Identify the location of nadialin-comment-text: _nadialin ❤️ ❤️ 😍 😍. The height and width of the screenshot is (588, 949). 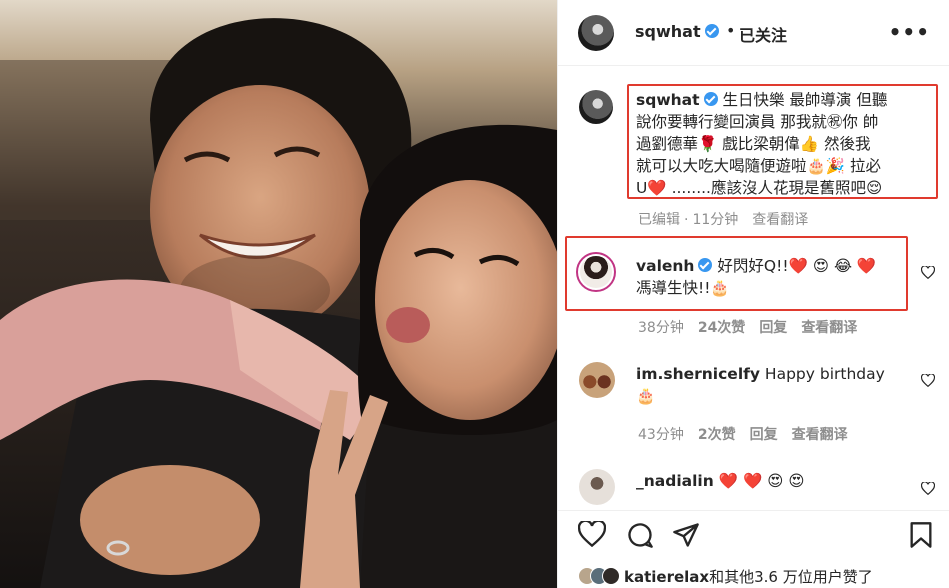
(771, 481).